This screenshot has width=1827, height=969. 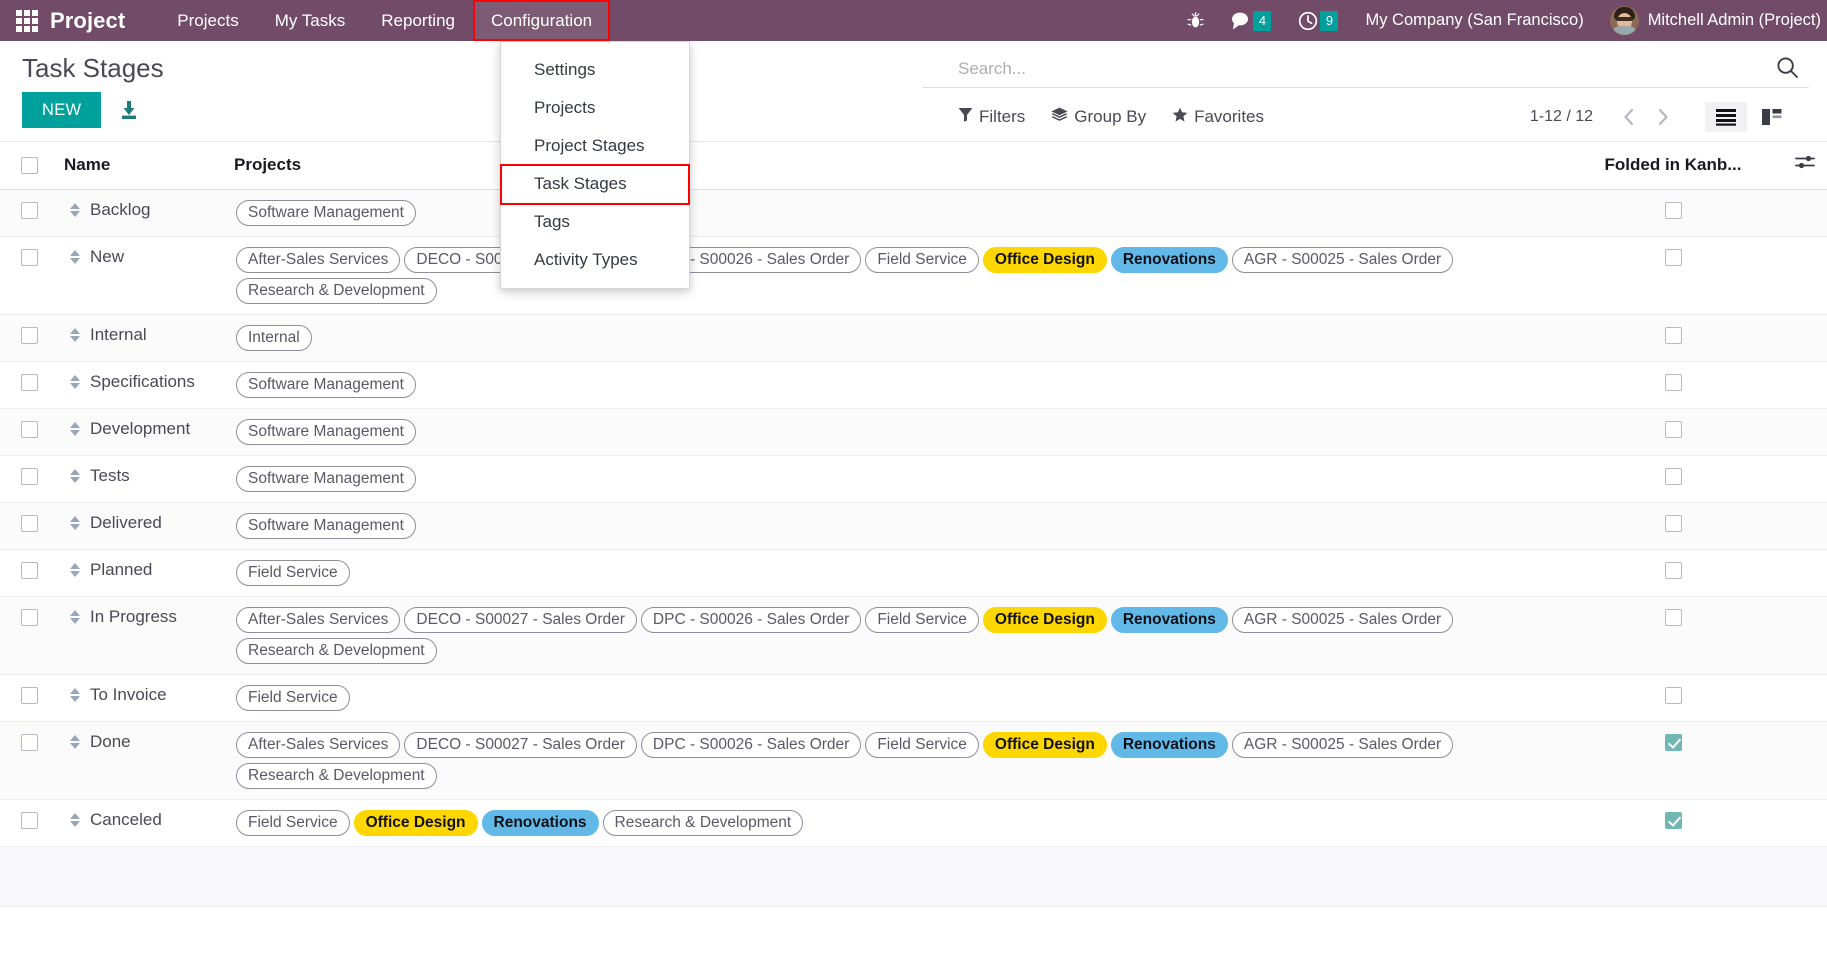 I want to click on filters-button: Filters, so click(x=991, y=117).